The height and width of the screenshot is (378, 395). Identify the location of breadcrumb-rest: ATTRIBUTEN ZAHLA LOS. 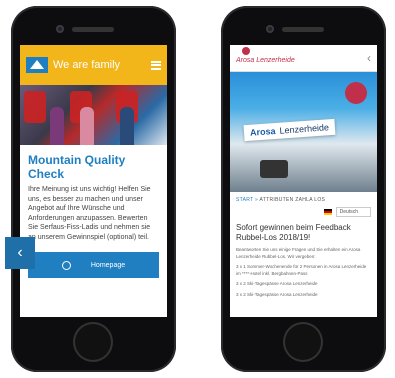
(292, 200).